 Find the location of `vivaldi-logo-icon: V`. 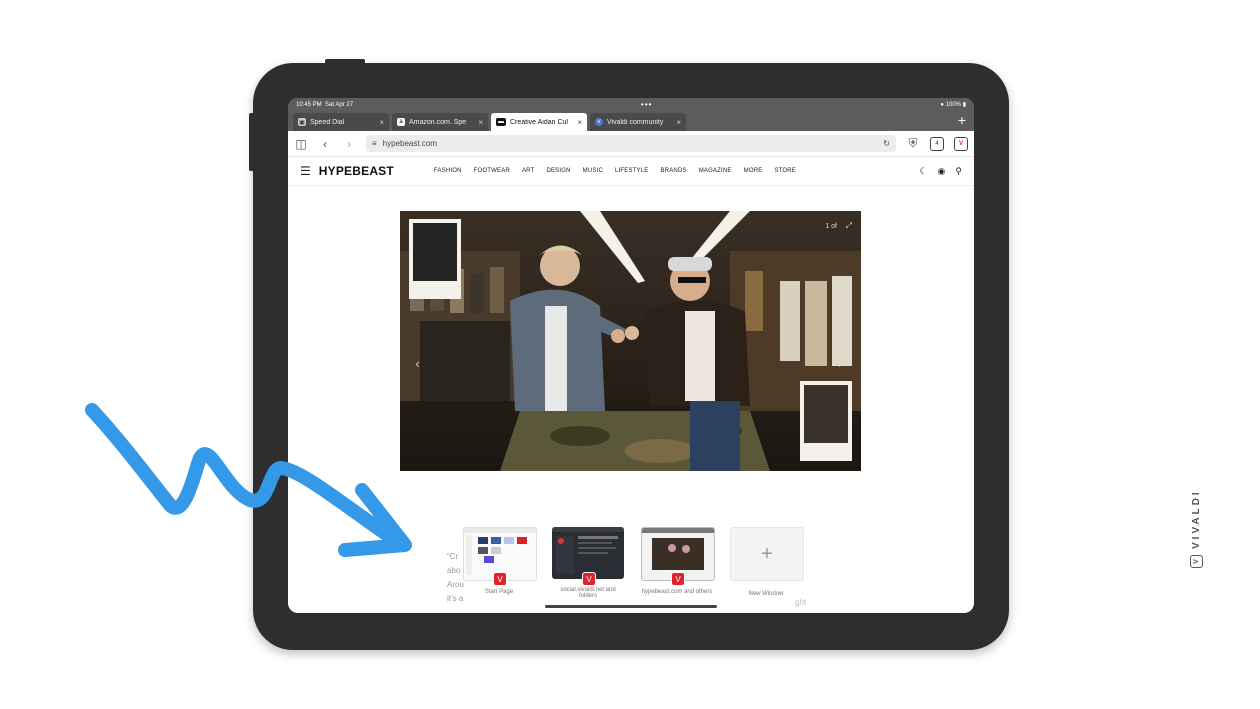

vivaldi-logo-icon: V is located at coordinates (1196, 561).